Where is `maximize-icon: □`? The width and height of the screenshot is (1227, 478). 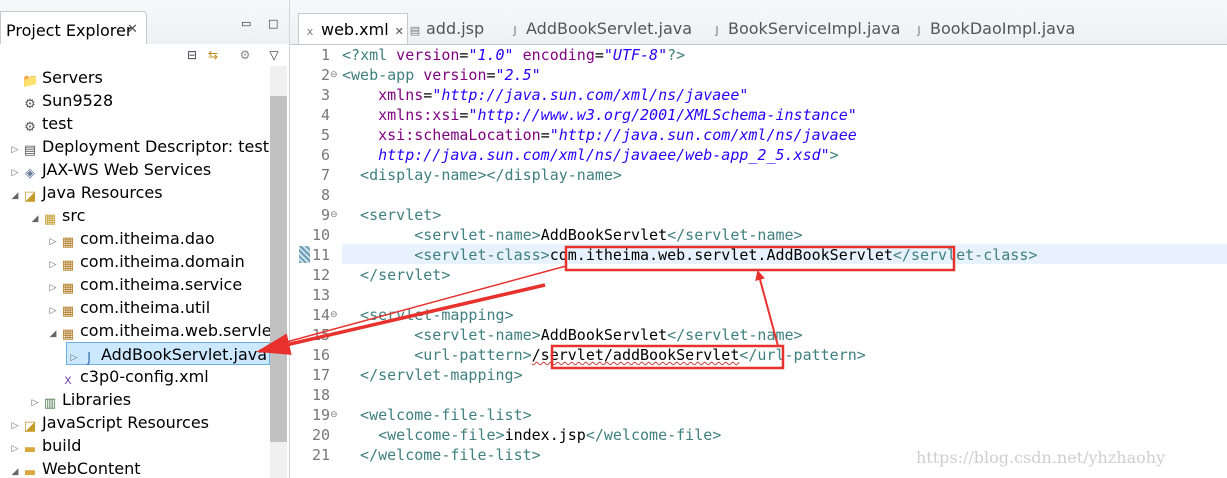
maximize-icon: □ is located at coordinates (273, 23).